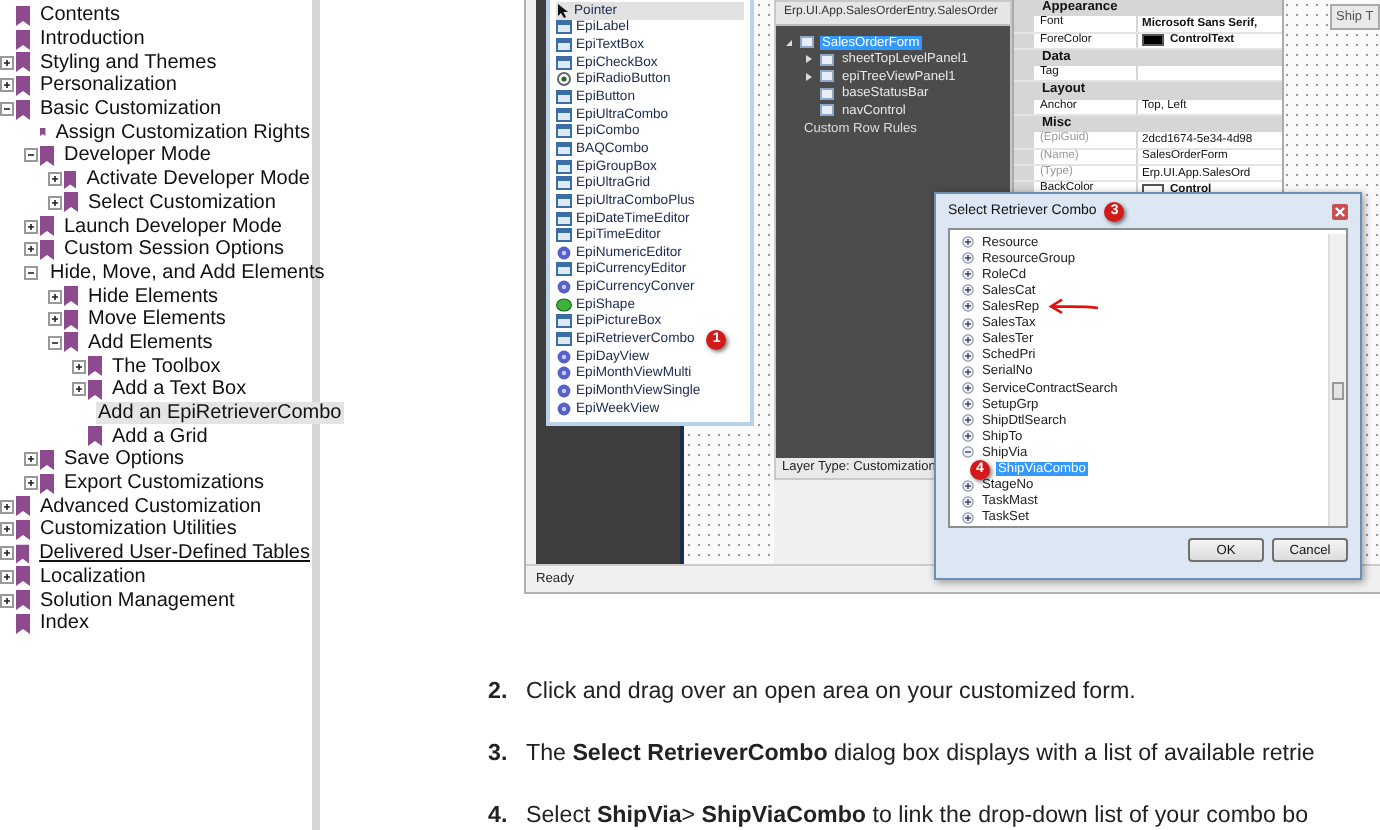 The image size is (1380, 830). What do you see at coordinates (173, 226) in the screenshot?
I see `toc-item: Launch Developer Mode` at bounding box center [173, 226].